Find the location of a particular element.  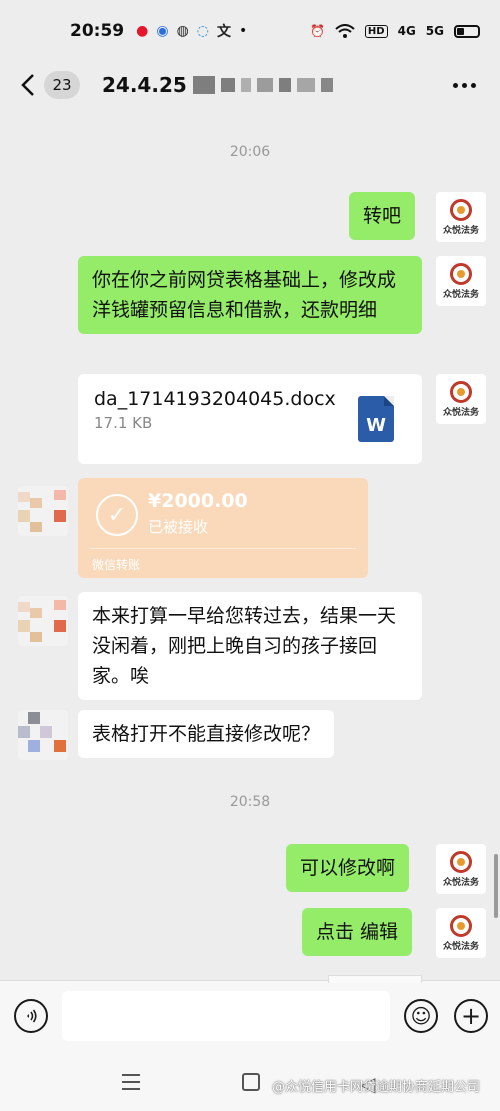

sent-message: 你在你之前网贷表格基础上，修改成洋钱罐预留信息和借款，还款明细 is located at coordinates (250, 295).